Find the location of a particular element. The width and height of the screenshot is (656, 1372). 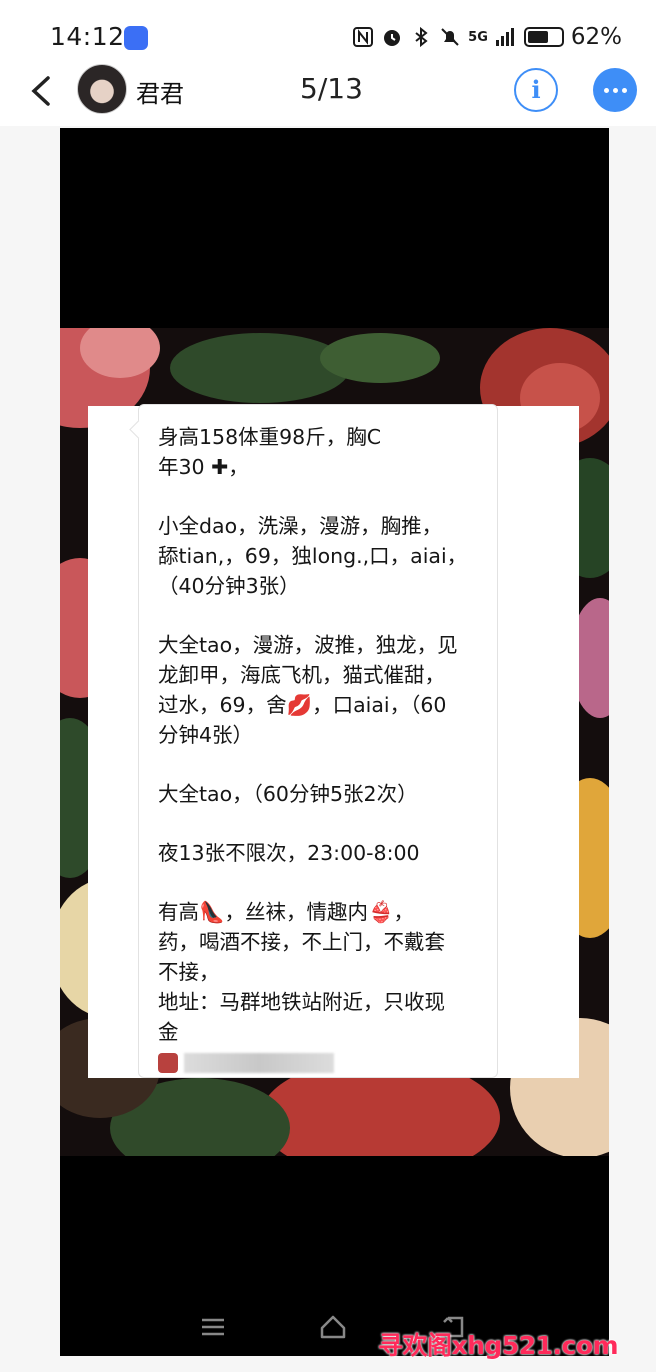

status-time: 14:12 is located at coordinates (87, 36).